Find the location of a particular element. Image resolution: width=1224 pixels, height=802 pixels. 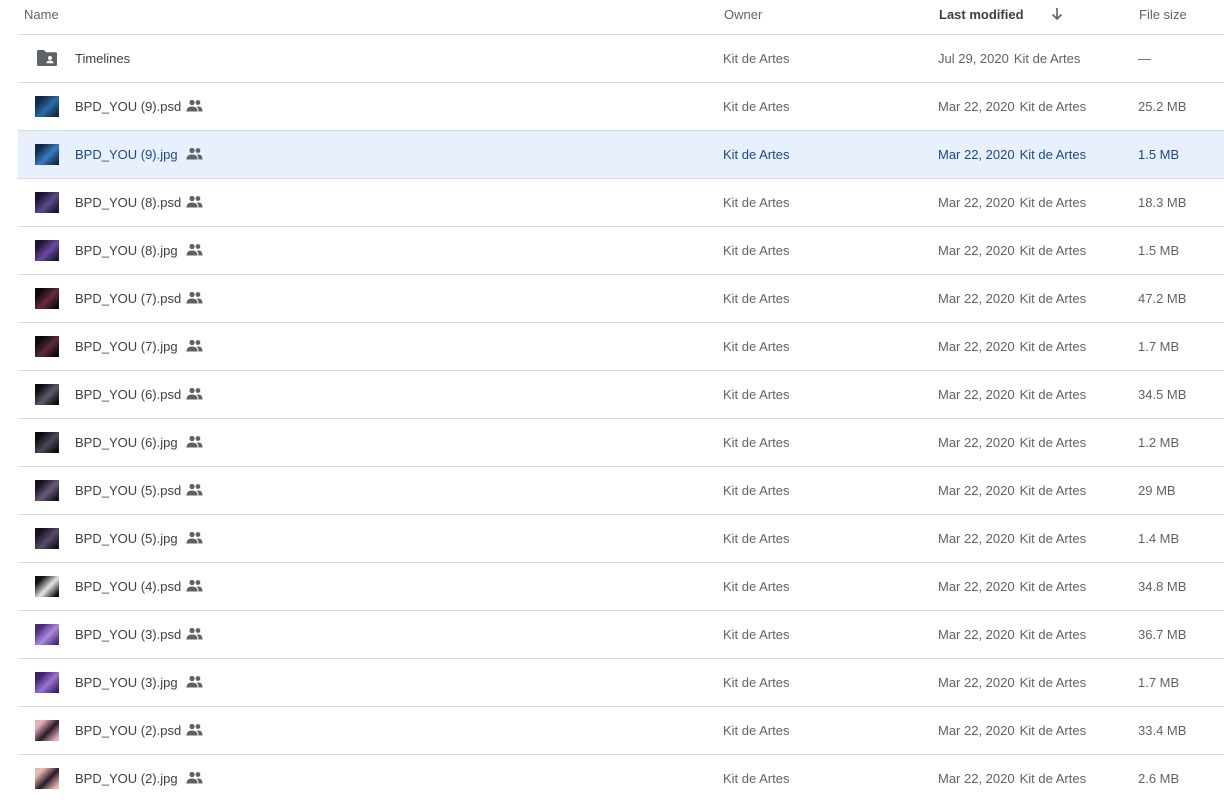

file-name: BPD_YOU (3).psd is located at coordinates (128, 634).